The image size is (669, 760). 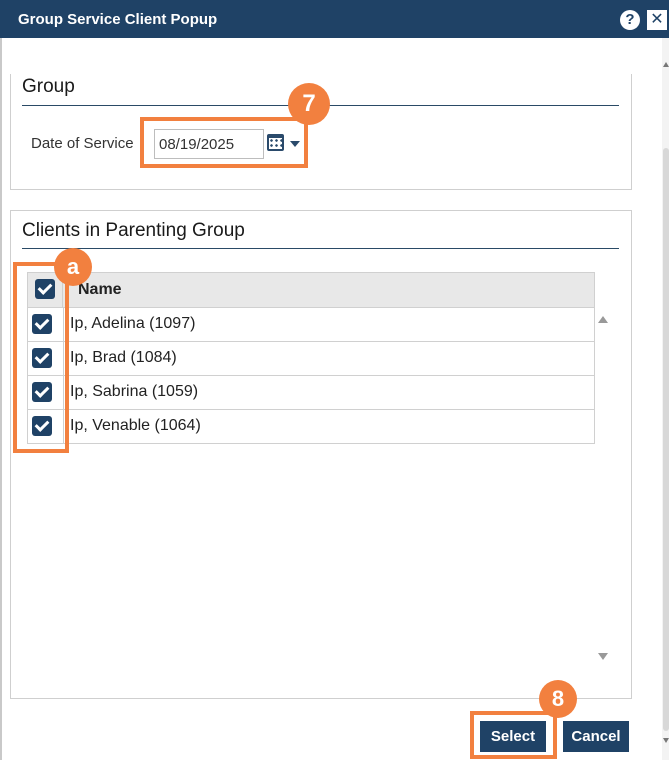 I want to click on window-left-edge, so click(x=1, y=399).